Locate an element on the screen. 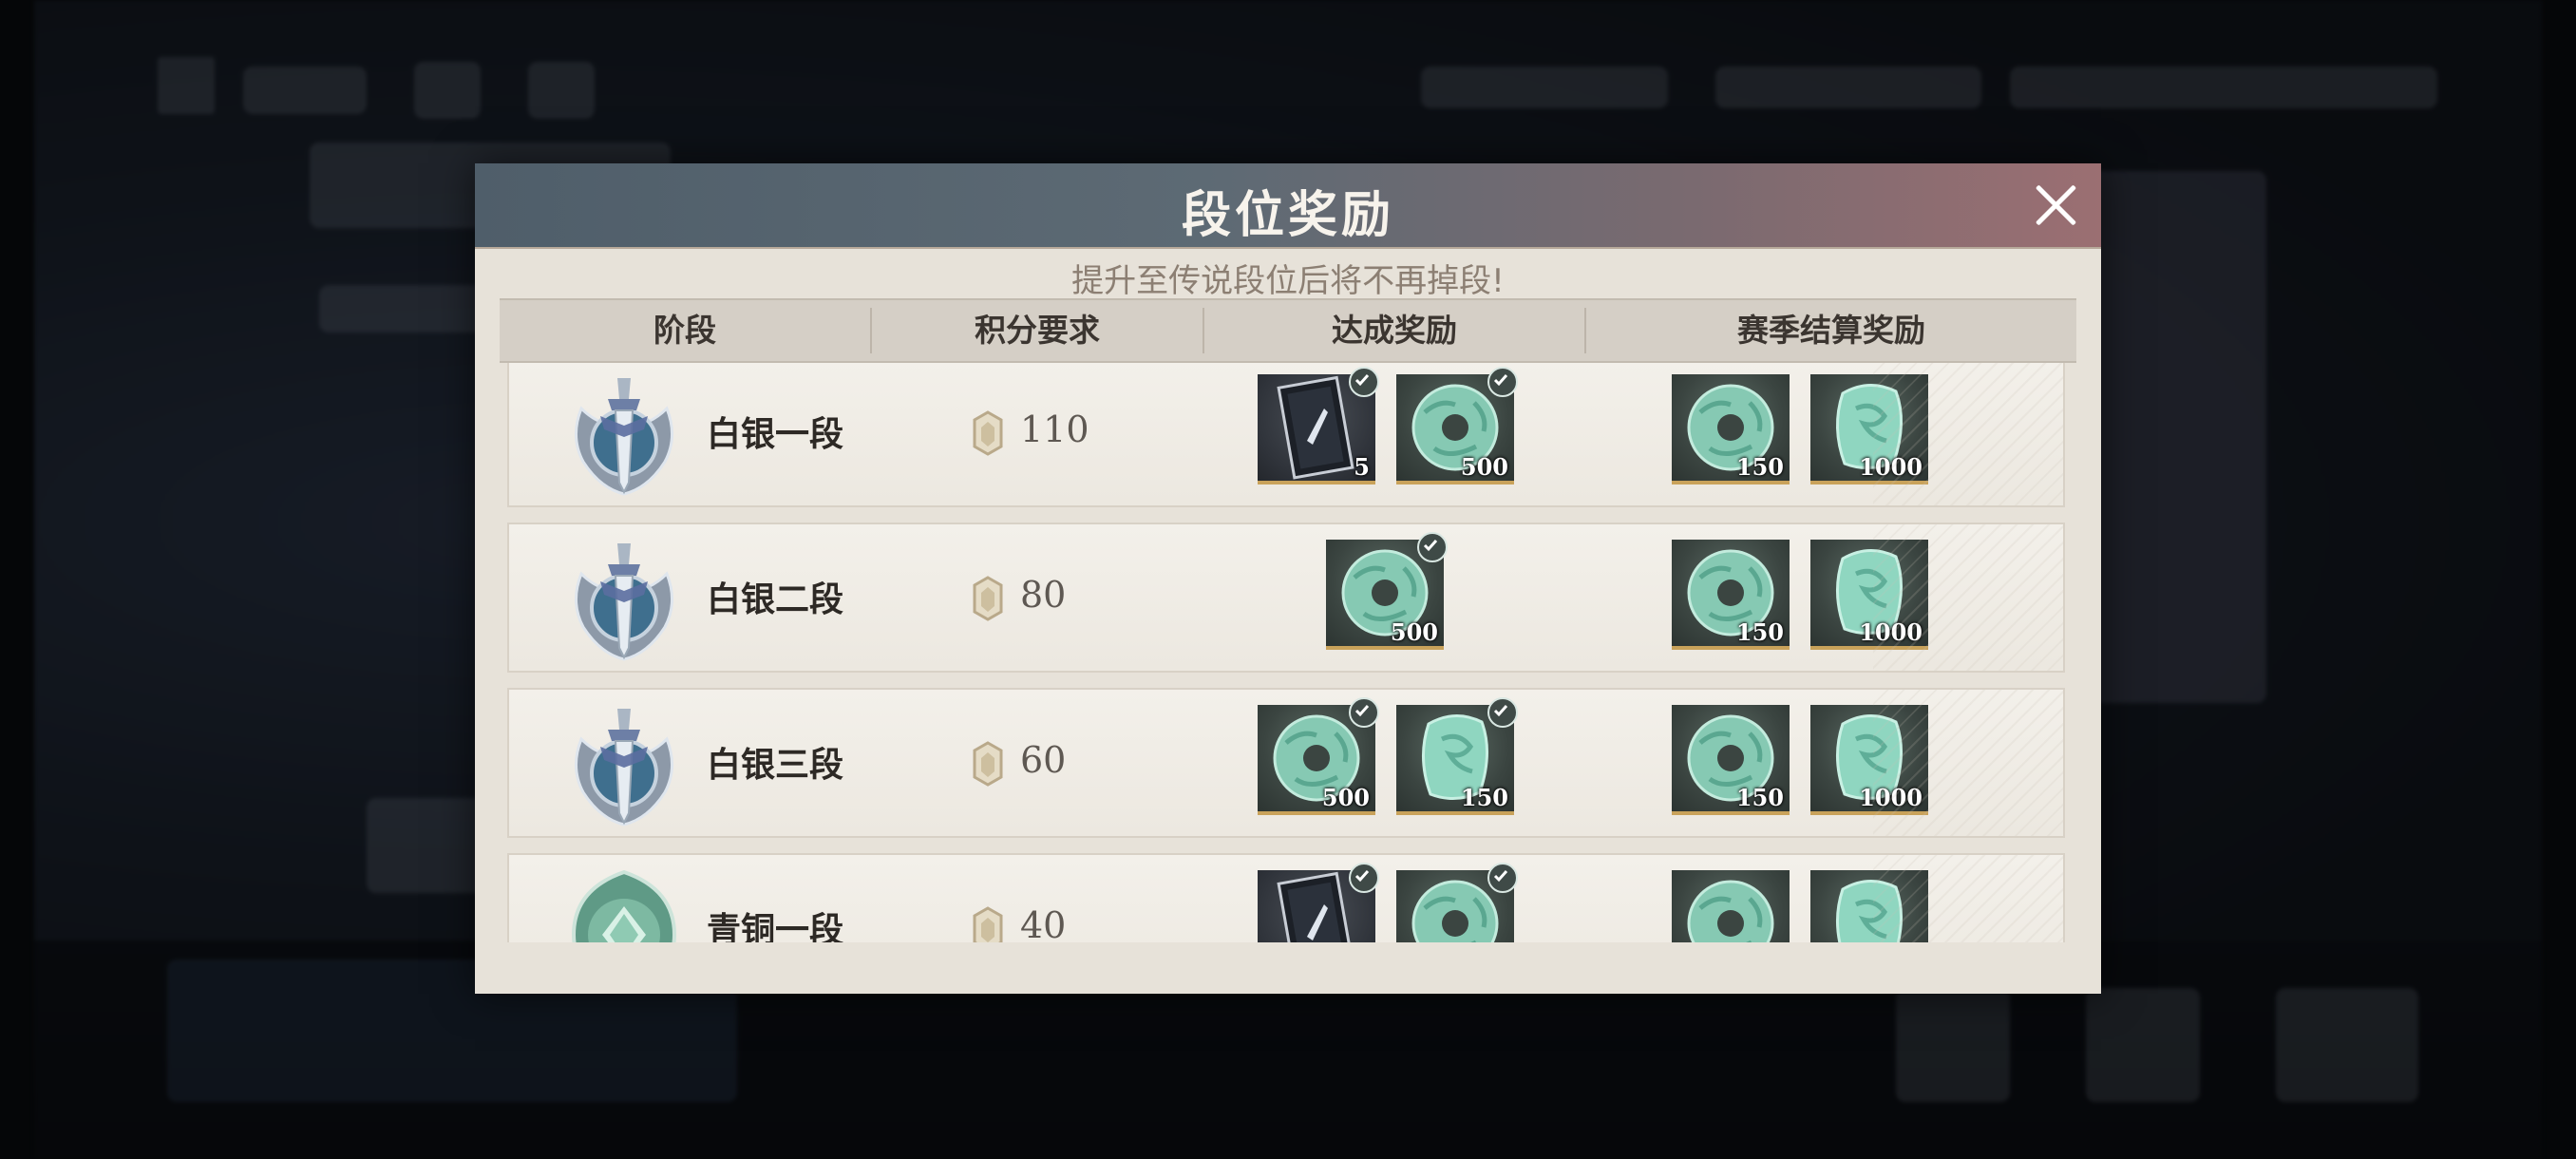  dialog-header: 段位奖励 is located at coordinates (1288, 206).